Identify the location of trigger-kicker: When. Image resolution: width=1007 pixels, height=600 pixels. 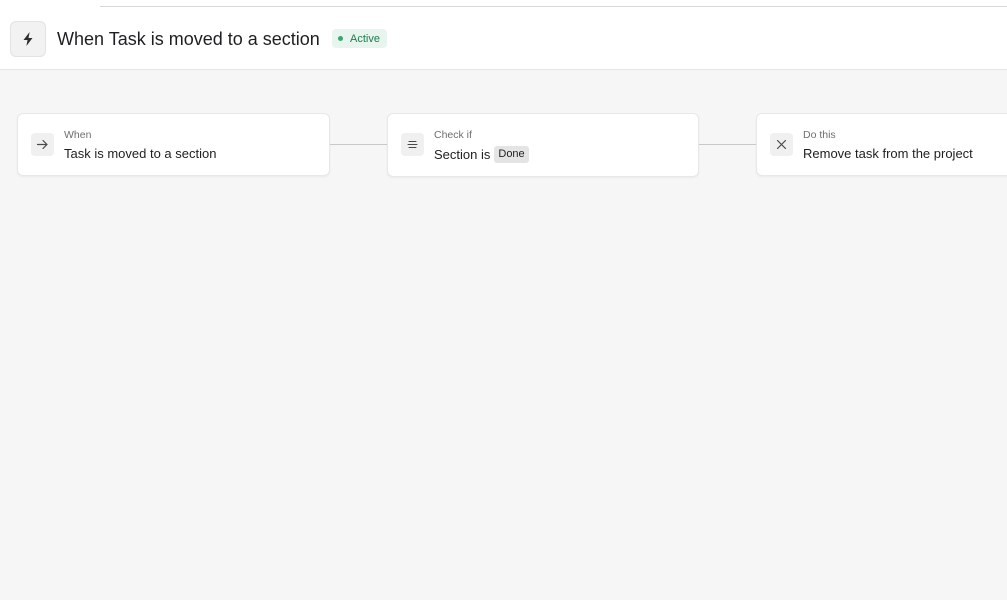
(78, 135).